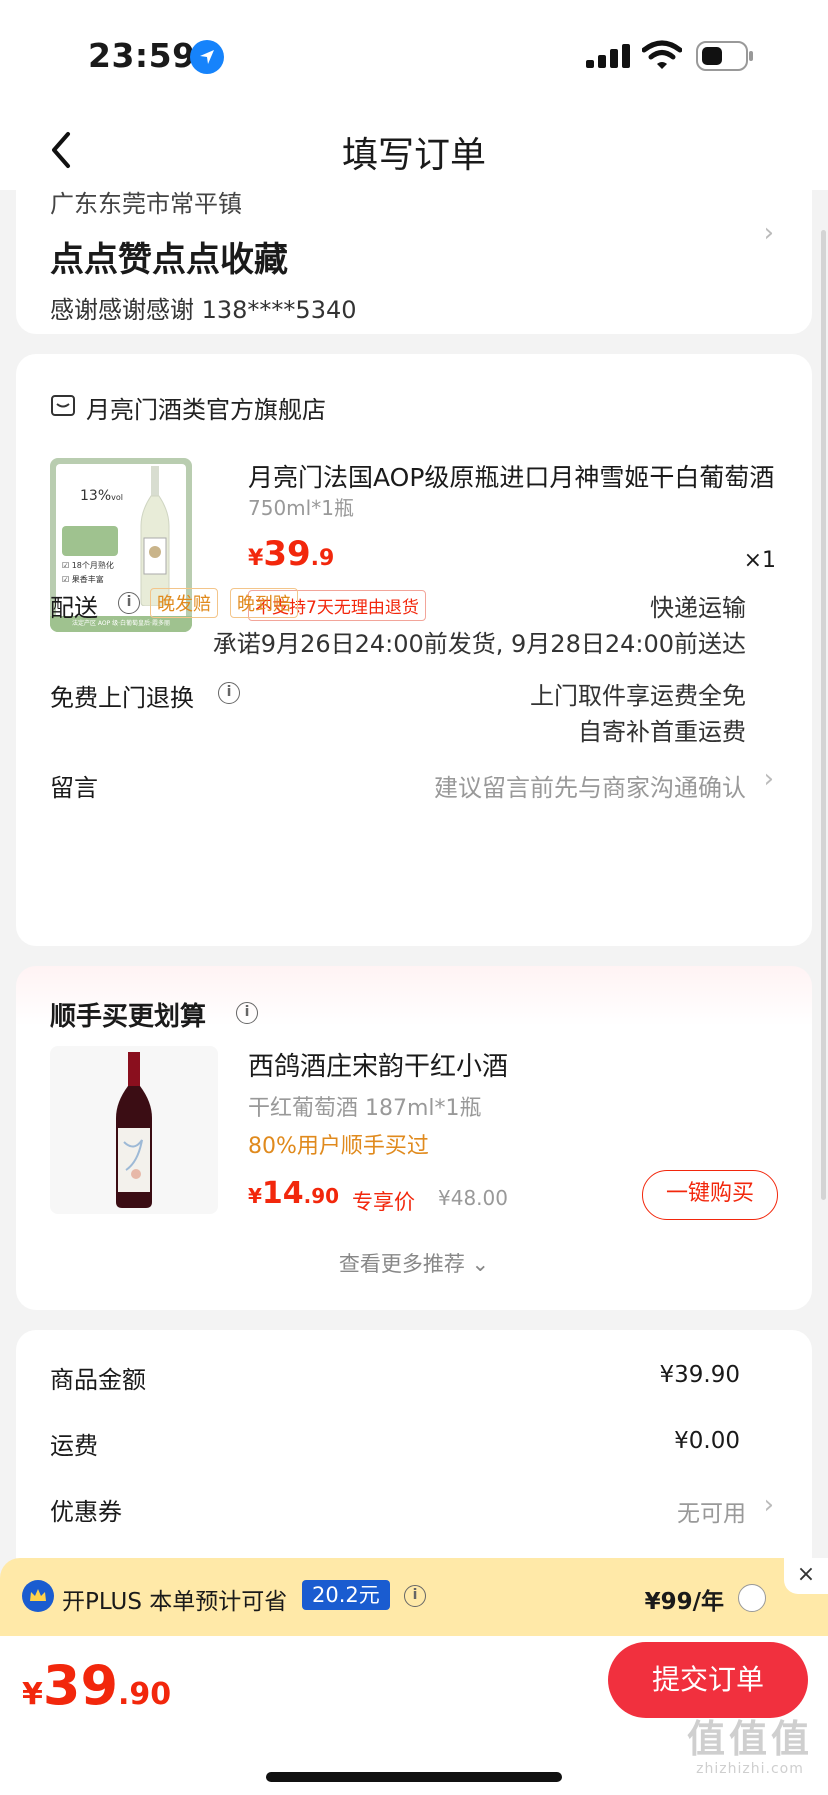 The image size is (828, 1795). What do you see at coordinates (98, 1380) in the screenshot?
I see `goods-amount-label: 商品金额` at bounding box center [98, 1380].